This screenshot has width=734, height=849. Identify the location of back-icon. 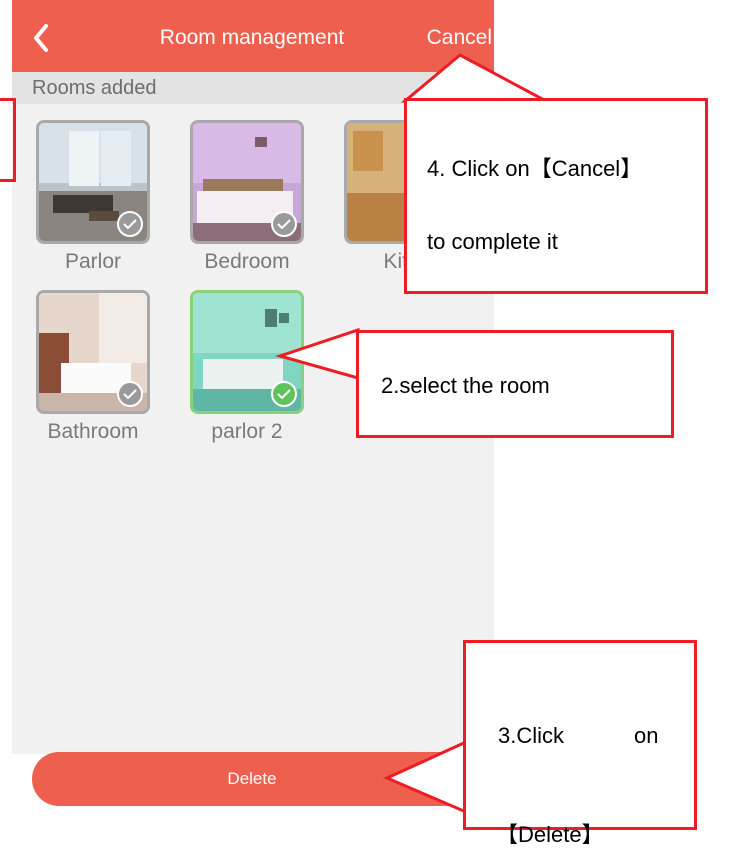
(42, 38).